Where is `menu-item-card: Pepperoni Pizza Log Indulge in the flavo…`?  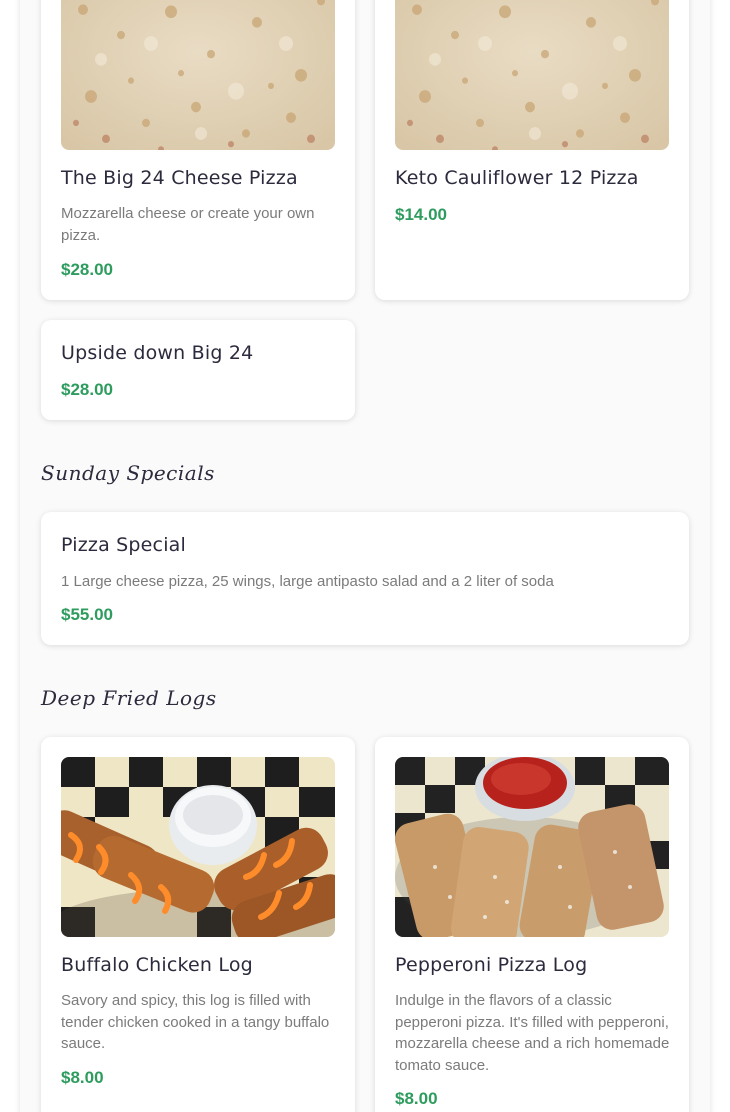 menu-item-card: Pepperoni Pizza Log Indulge in the flavo… is located at coordinates (532, 924).